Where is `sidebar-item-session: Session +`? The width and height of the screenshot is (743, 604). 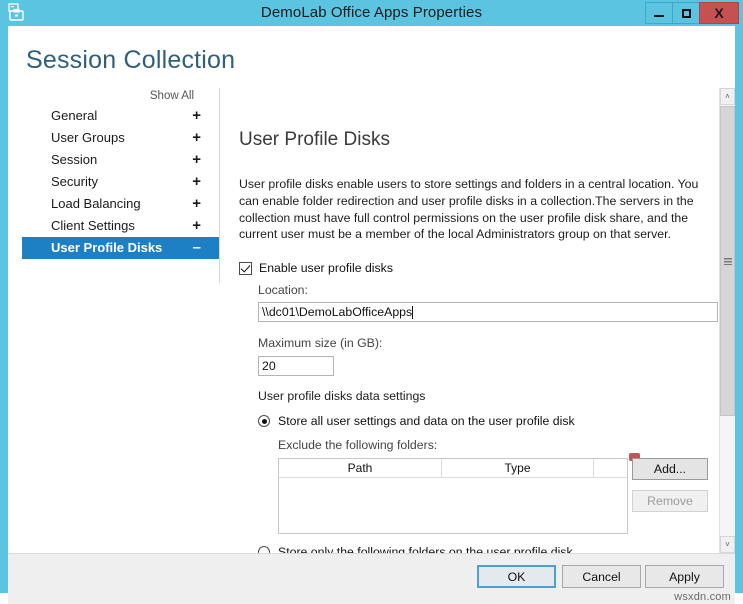
sidebar-item-session: Session + is located at coordinates (120, 160).